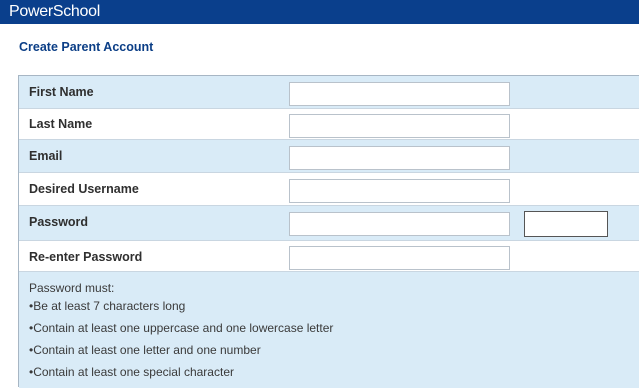 This screenshot has width=639, height=388. Describe the element at coordinates (46, 156) in the screenshot. I see `email-label: Email` at that location.